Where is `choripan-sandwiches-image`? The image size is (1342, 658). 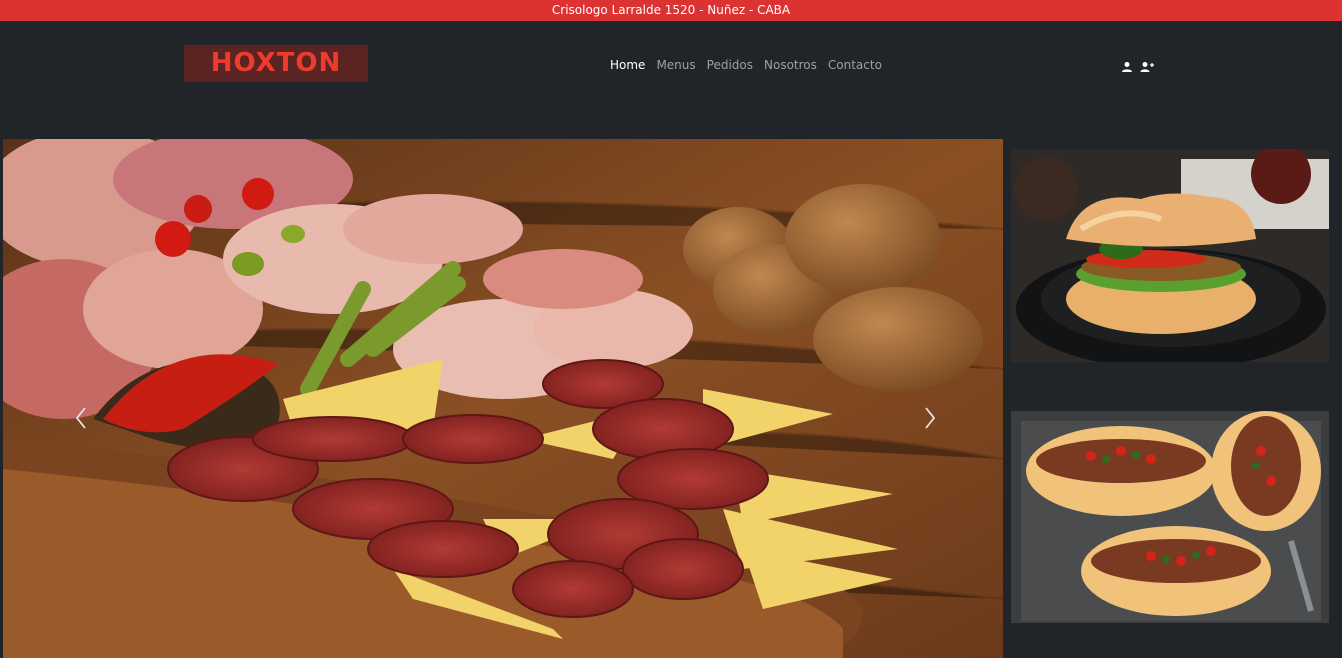 choripan-sandwiches-image is located at coordinates (1170, 517).